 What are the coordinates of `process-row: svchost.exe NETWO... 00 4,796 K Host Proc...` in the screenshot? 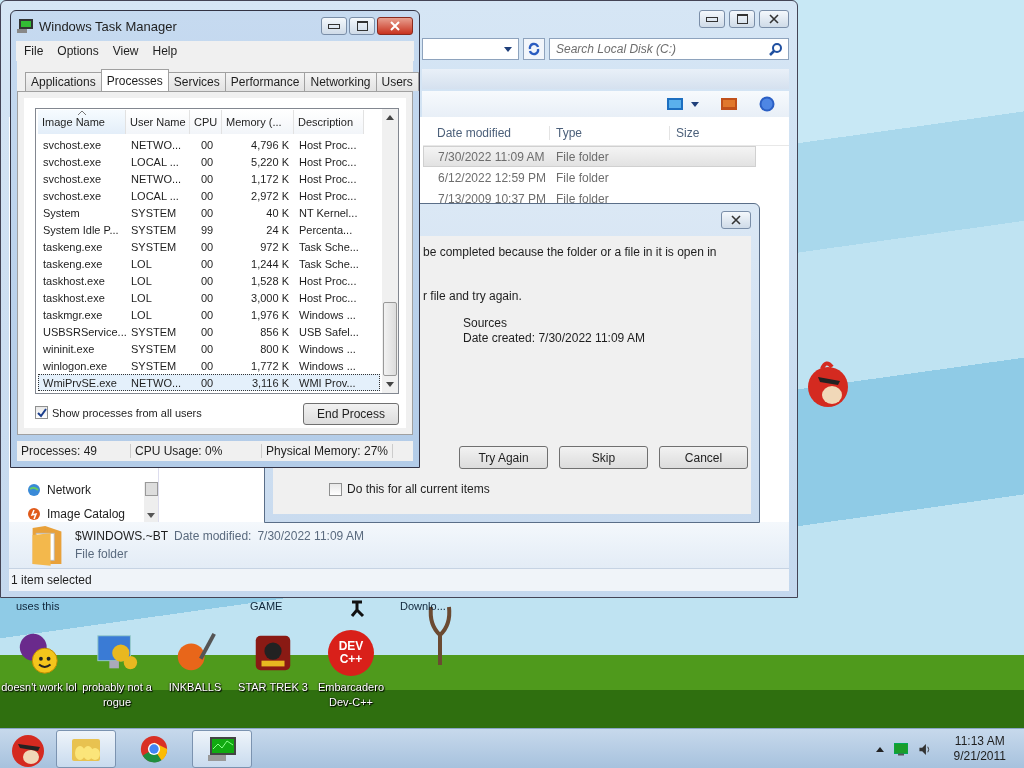 It's located at (209, 144).